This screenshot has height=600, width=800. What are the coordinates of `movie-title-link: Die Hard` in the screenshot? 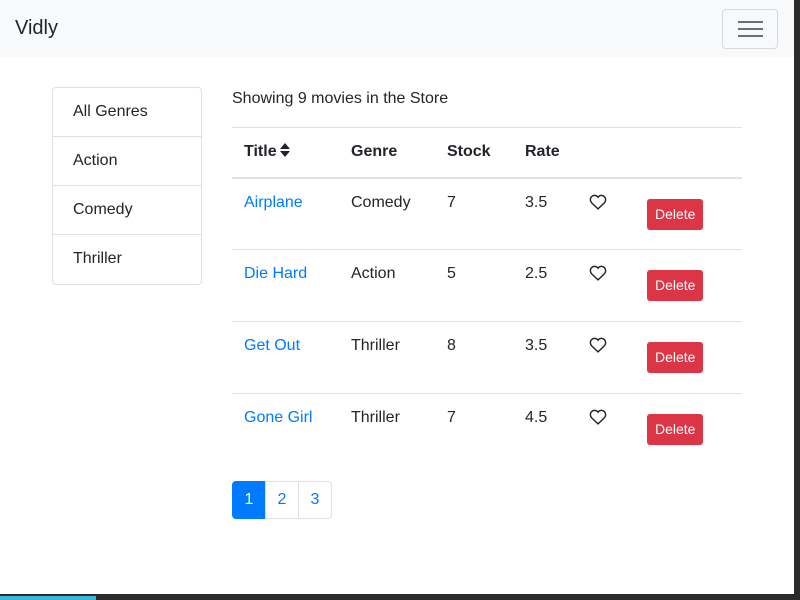 It's located at (275, 273).